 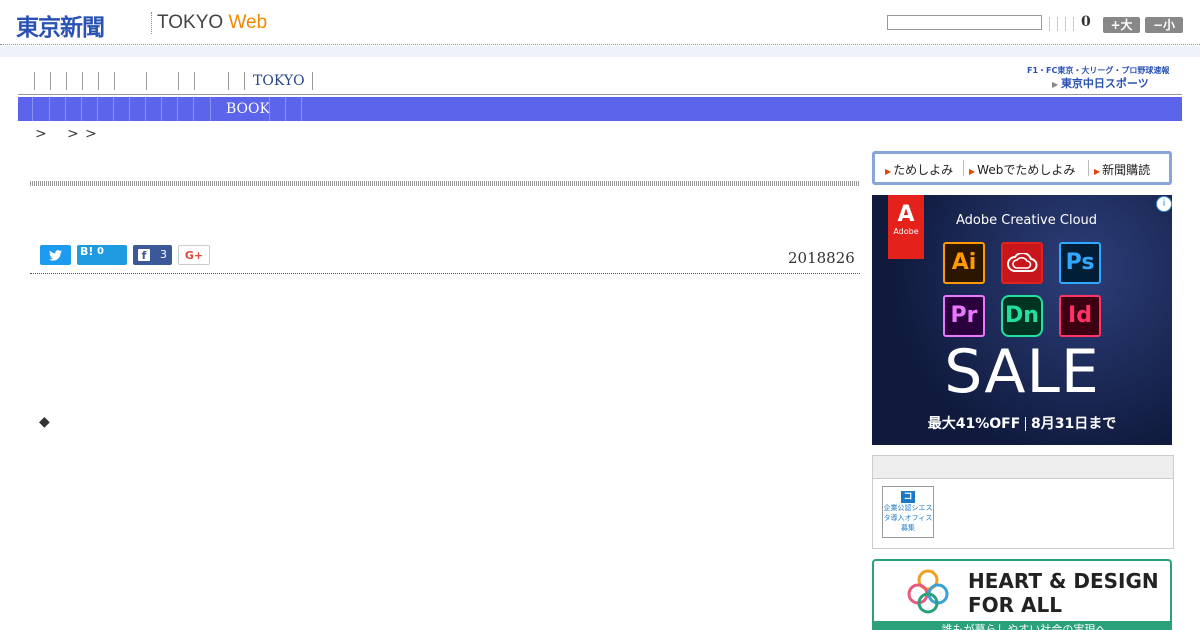 I want to click on subscribe-link: ▶ 新聞購読, so click(x=1122, y=169).